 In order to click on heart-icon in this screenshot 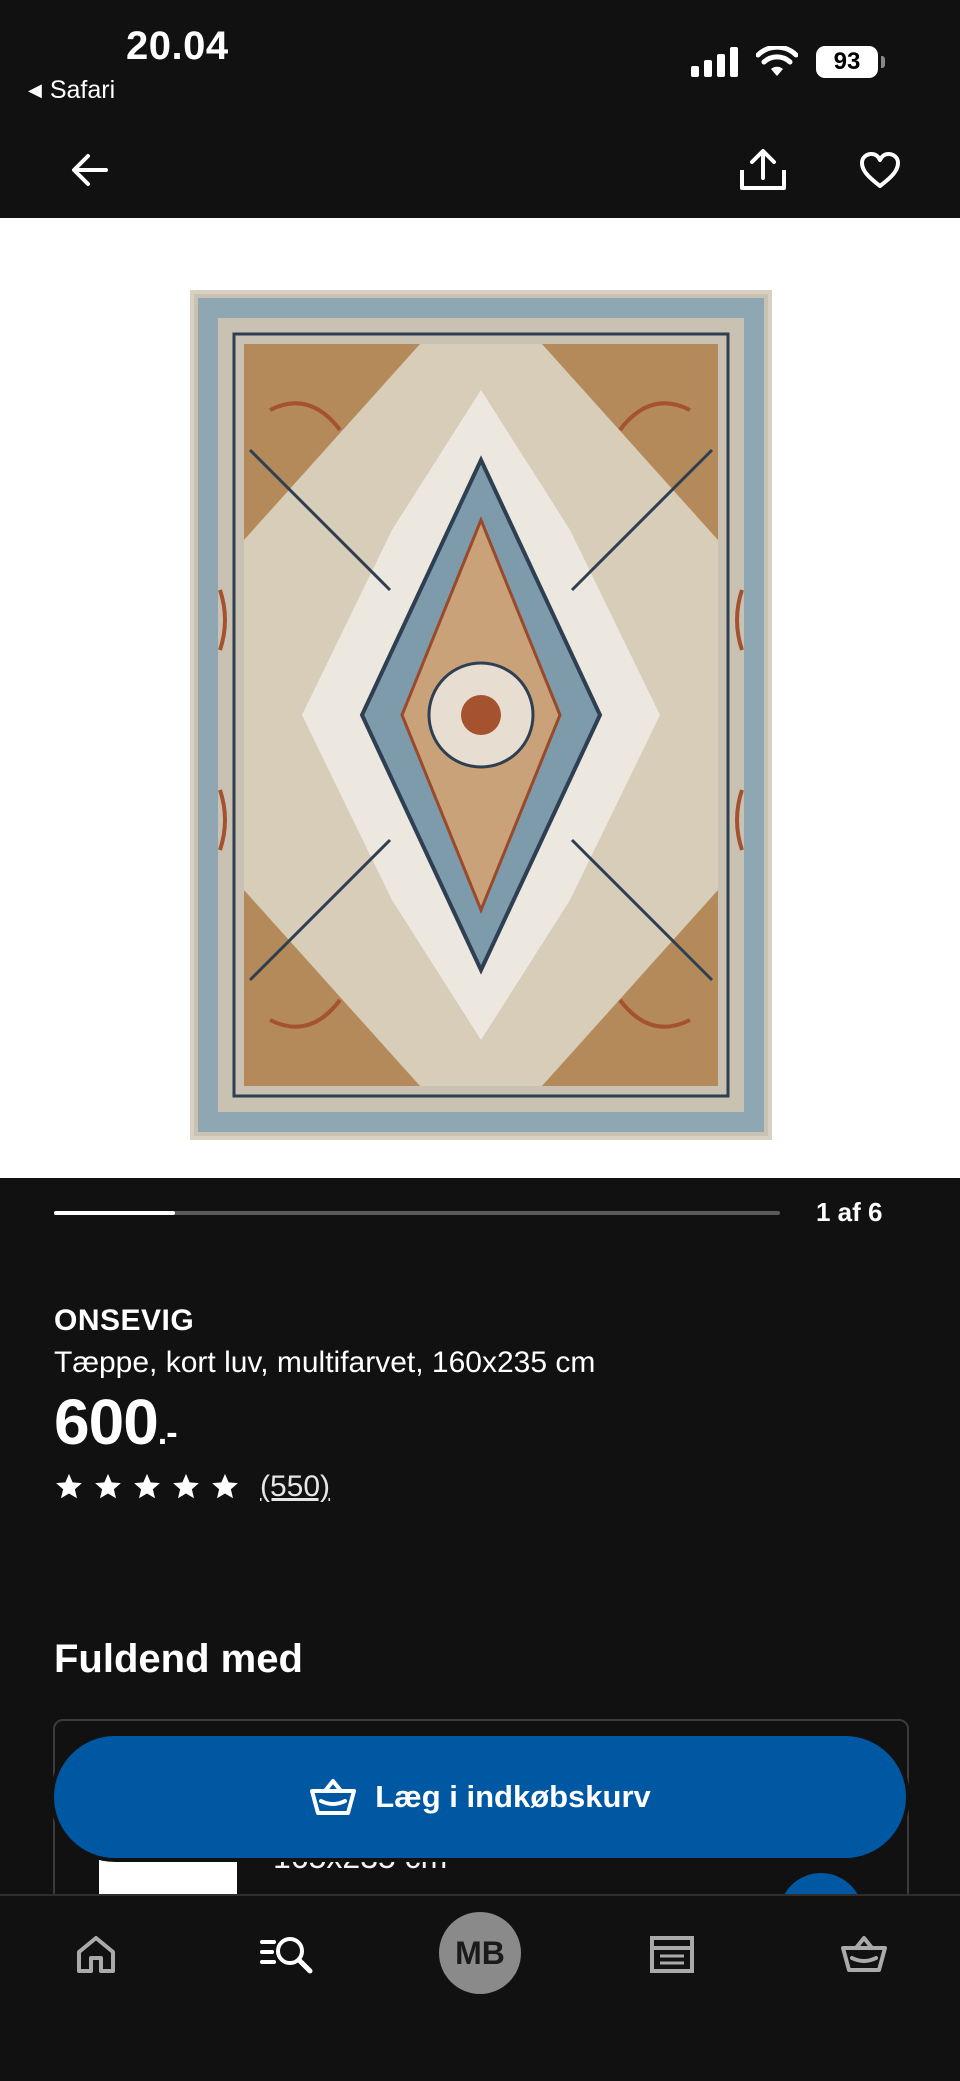, I will do `click(880, 170)`.